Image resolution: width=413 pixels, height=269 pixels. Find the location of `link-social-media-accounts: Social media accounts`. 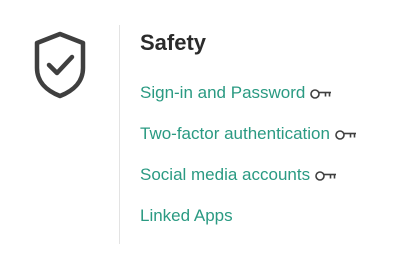

link-social-media-accounts: Social media accounts is located at coordinates (248, 175).